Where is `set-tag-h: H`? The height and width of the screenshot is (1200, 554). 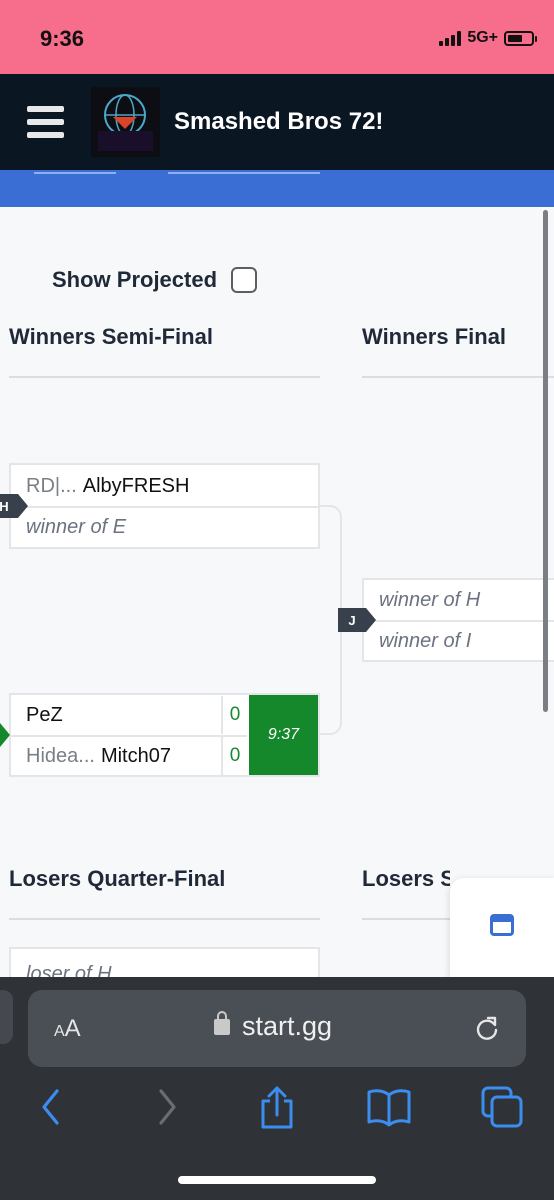
set-tag-h: H is located at coordinates (14, 506).